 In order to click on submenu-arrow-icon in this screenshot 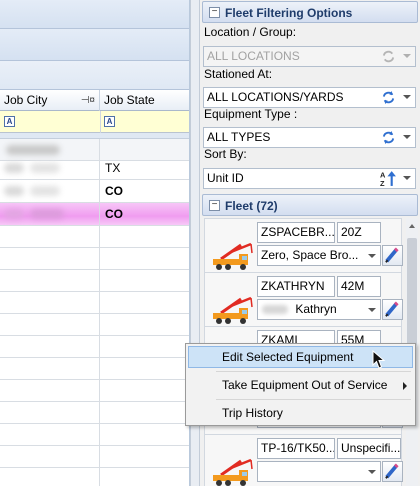, I will do `click(405, 386)`.